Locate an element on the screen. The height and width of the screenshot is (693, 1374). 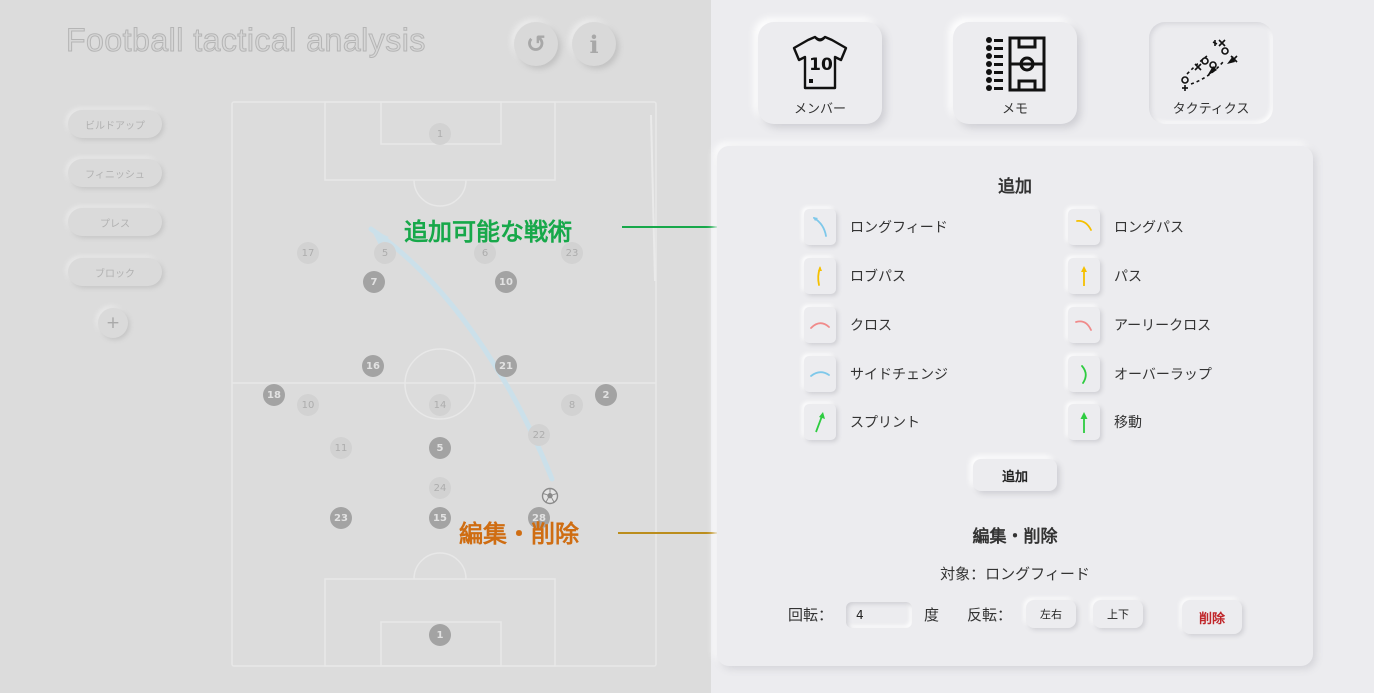
player-home: 18 is located at coordinates (274, 395).